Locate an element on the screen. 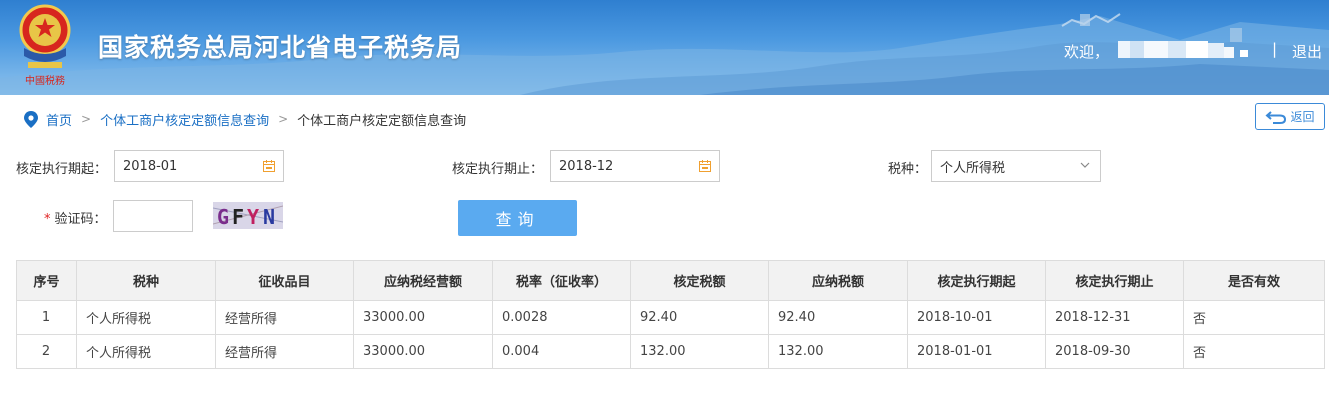 Image resolution: width=1329 pixels, height=396 pixels. breadcrumb-item: 个体工商户核定定额信息查询 is located at coordinates (184, 119).